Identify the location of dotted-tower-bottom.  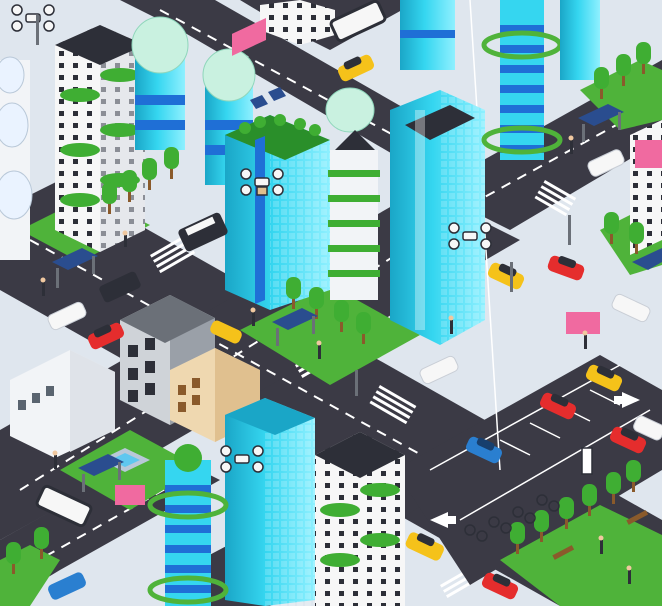
(360, 519).